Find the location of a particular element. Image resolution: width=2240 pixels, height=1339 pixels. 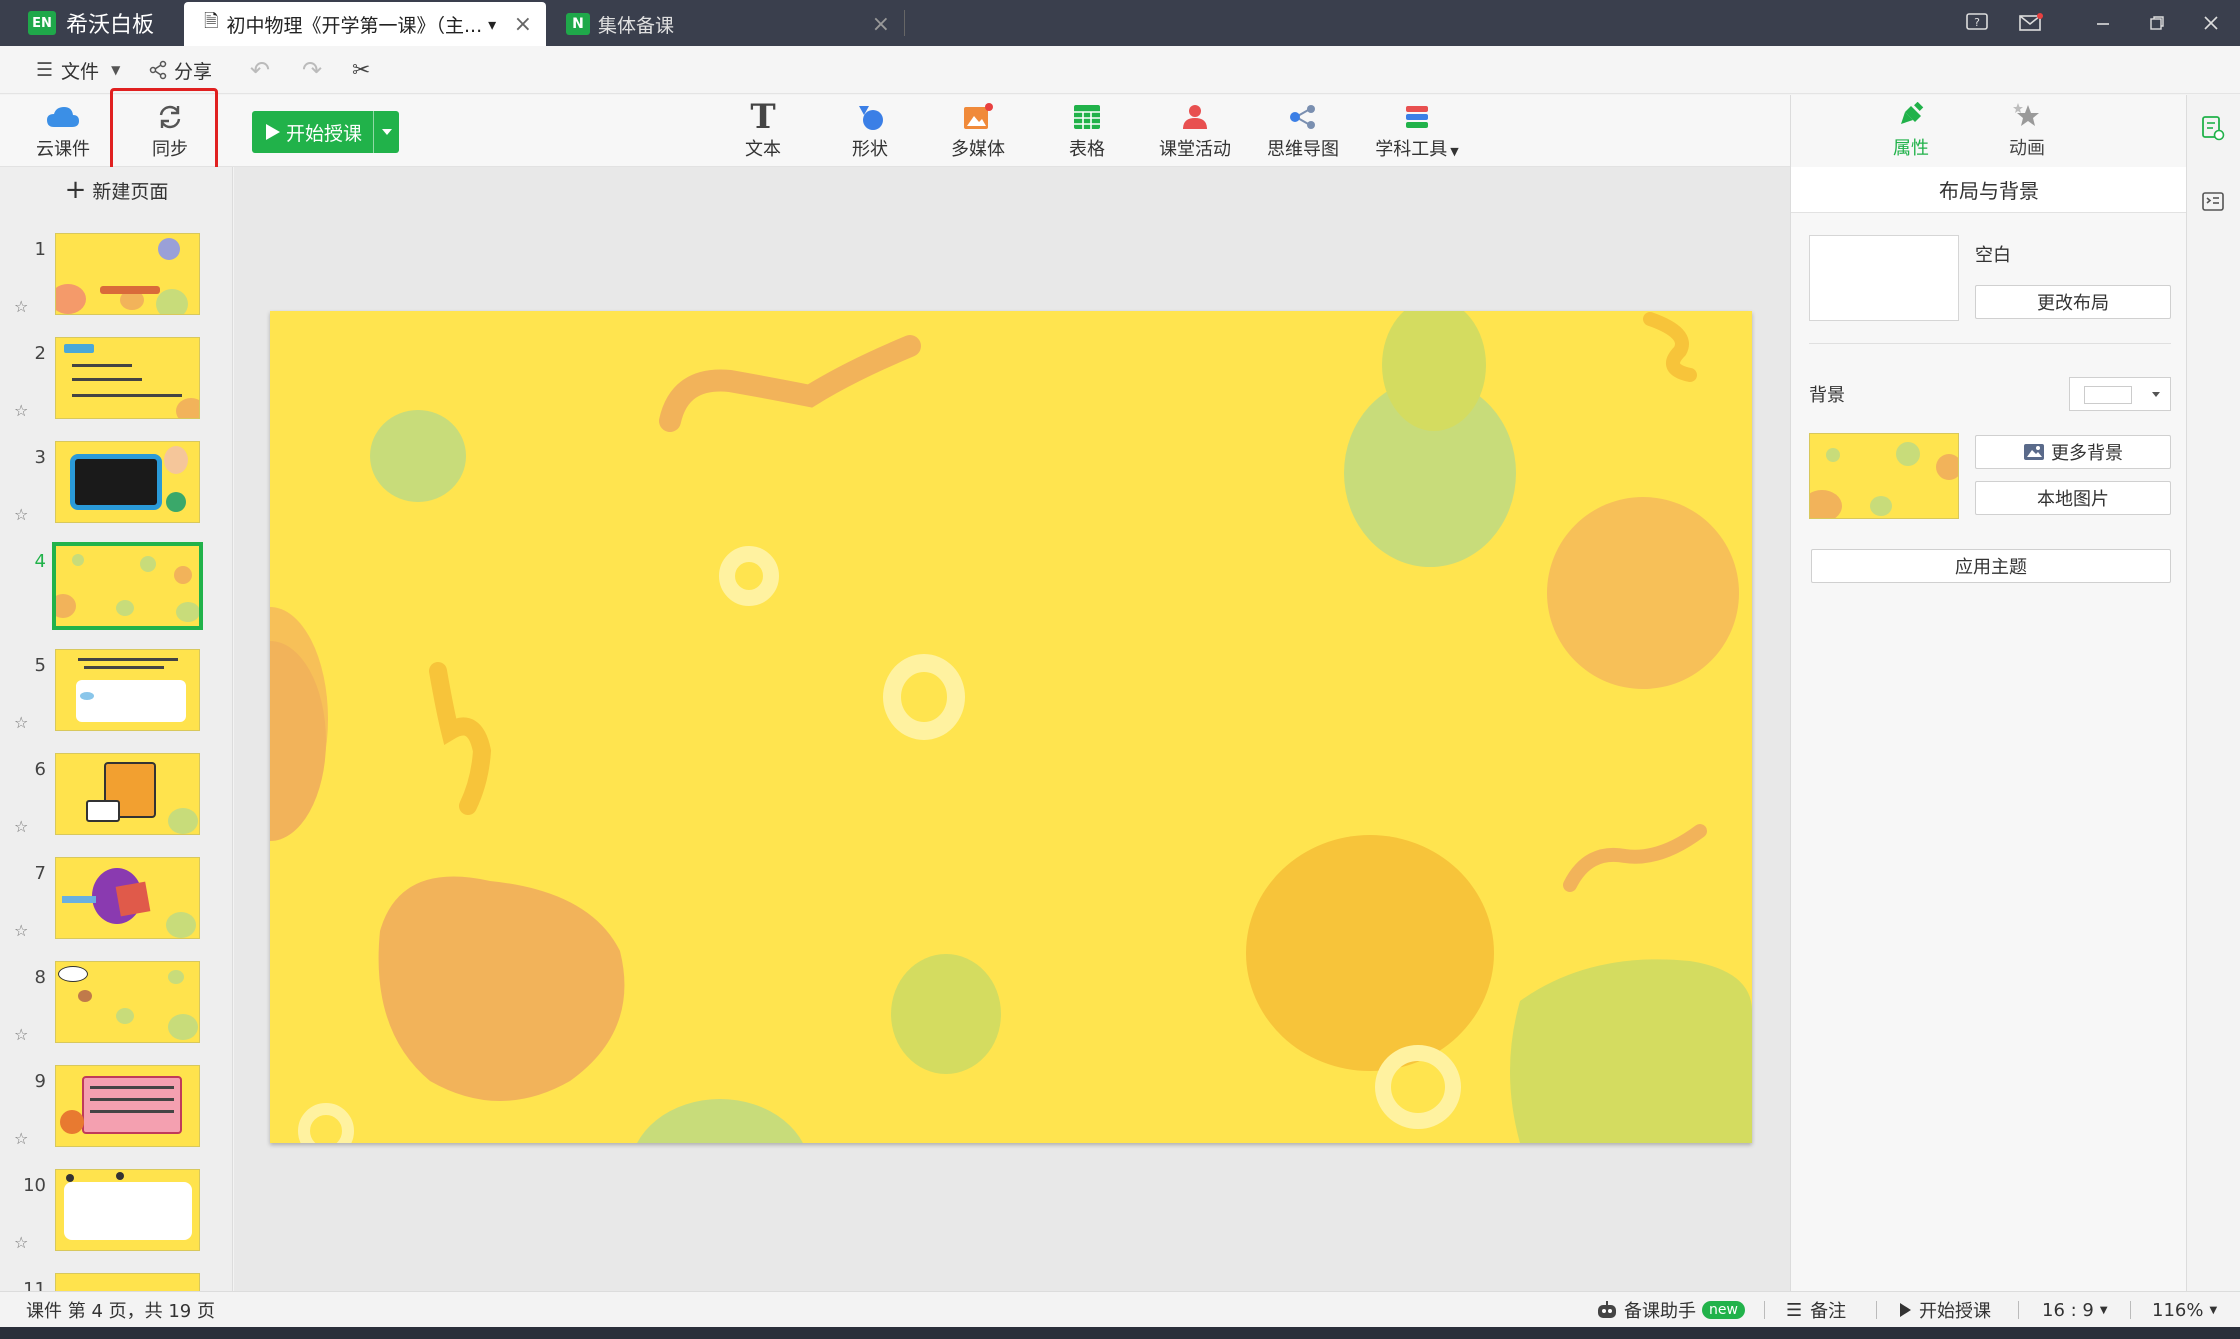

slide-thumbnail-row: 11 is located at coordinates (116, 1282).